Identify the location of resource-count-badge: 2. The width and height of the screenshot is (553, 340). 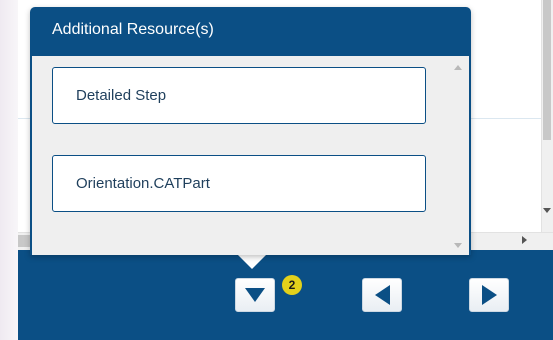
(292, 285).